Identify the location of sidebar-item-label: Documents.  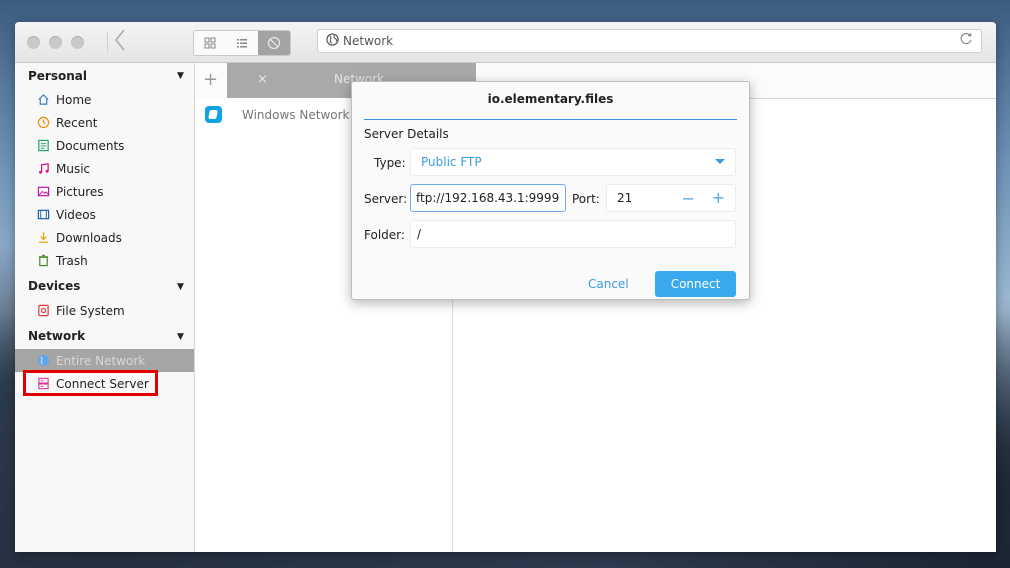
(90, 145).